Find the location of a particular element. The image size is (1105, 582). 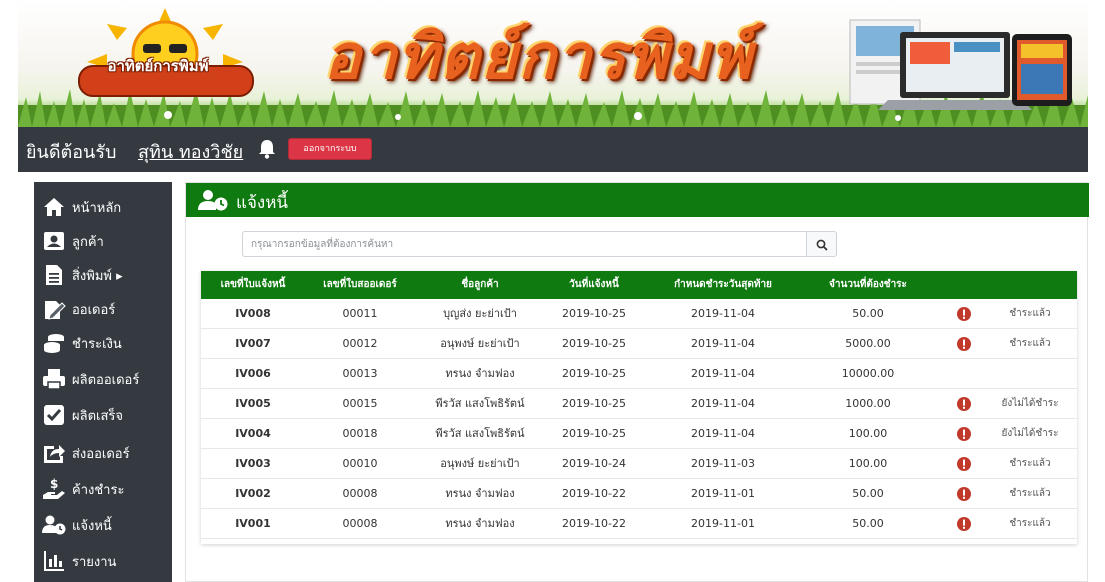

column-header: เลขที่ใบสออเดอร์ is located at coordinates (360, 284).